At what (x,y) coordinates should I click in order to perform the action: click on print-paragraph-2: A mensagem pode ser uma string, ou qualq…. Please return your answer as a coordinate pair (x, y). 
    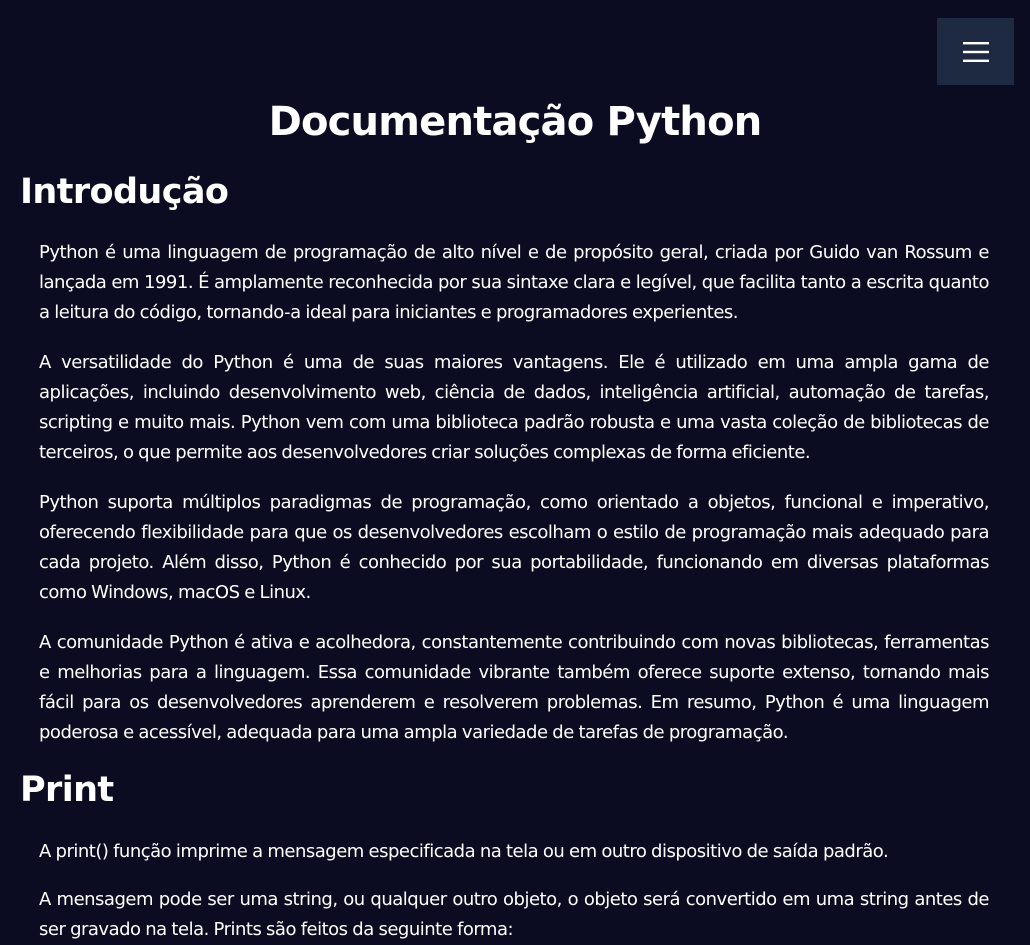
    Looking at the image, I should click on (514, 914).